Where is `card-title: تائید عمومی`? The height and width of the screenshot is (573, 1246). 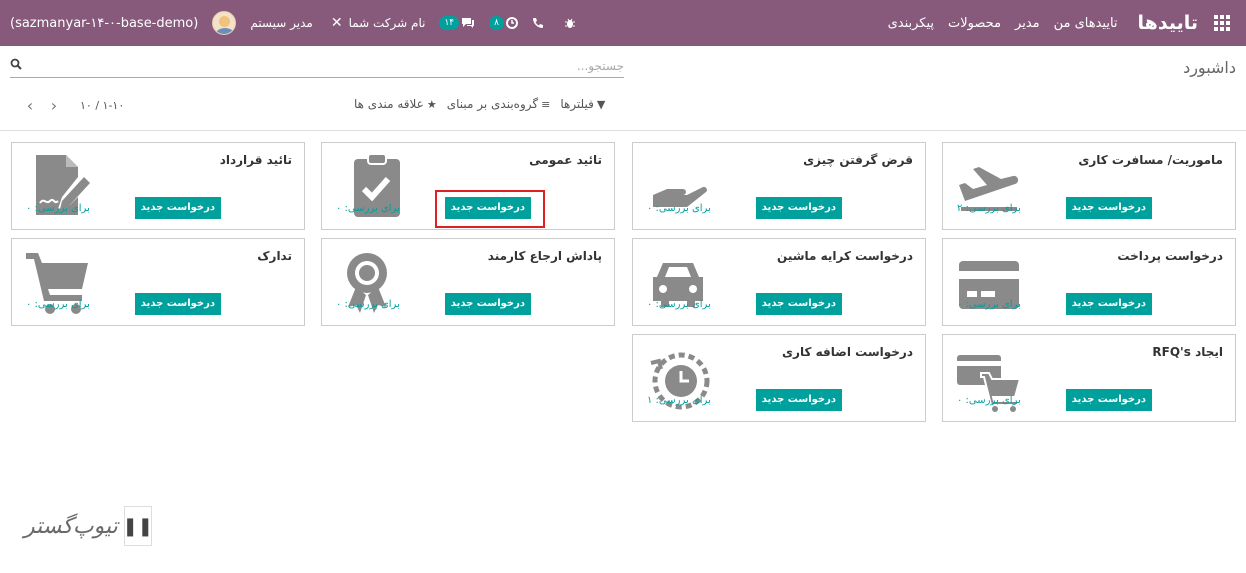 card-title: تائید عمومی is located at coordinates (565, 160).